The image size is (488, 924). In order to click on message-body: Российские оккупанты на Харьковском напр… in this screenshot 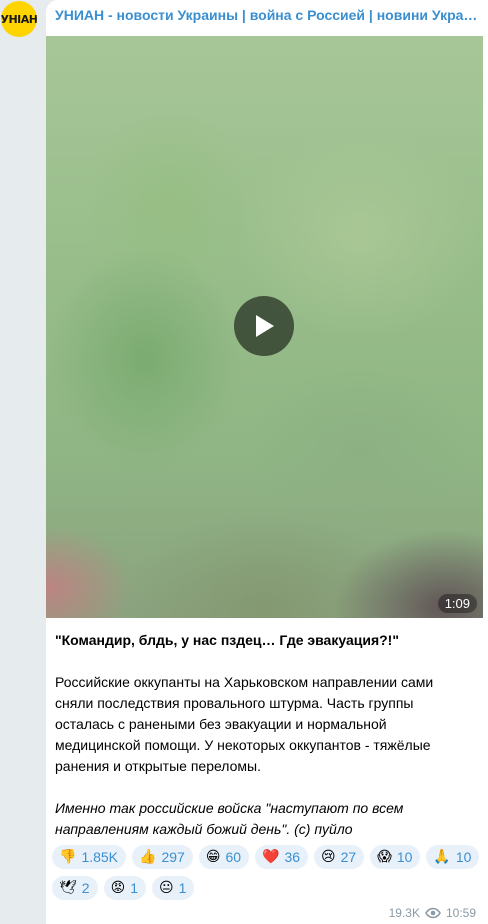, I will do `click(244, 724)`.